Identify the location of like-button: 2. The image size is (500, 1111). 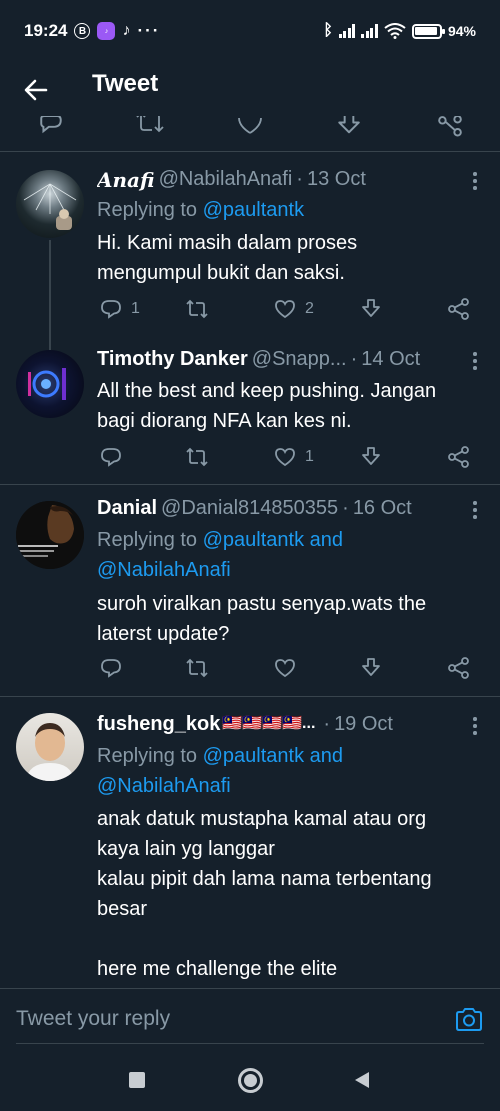
(293, 309).